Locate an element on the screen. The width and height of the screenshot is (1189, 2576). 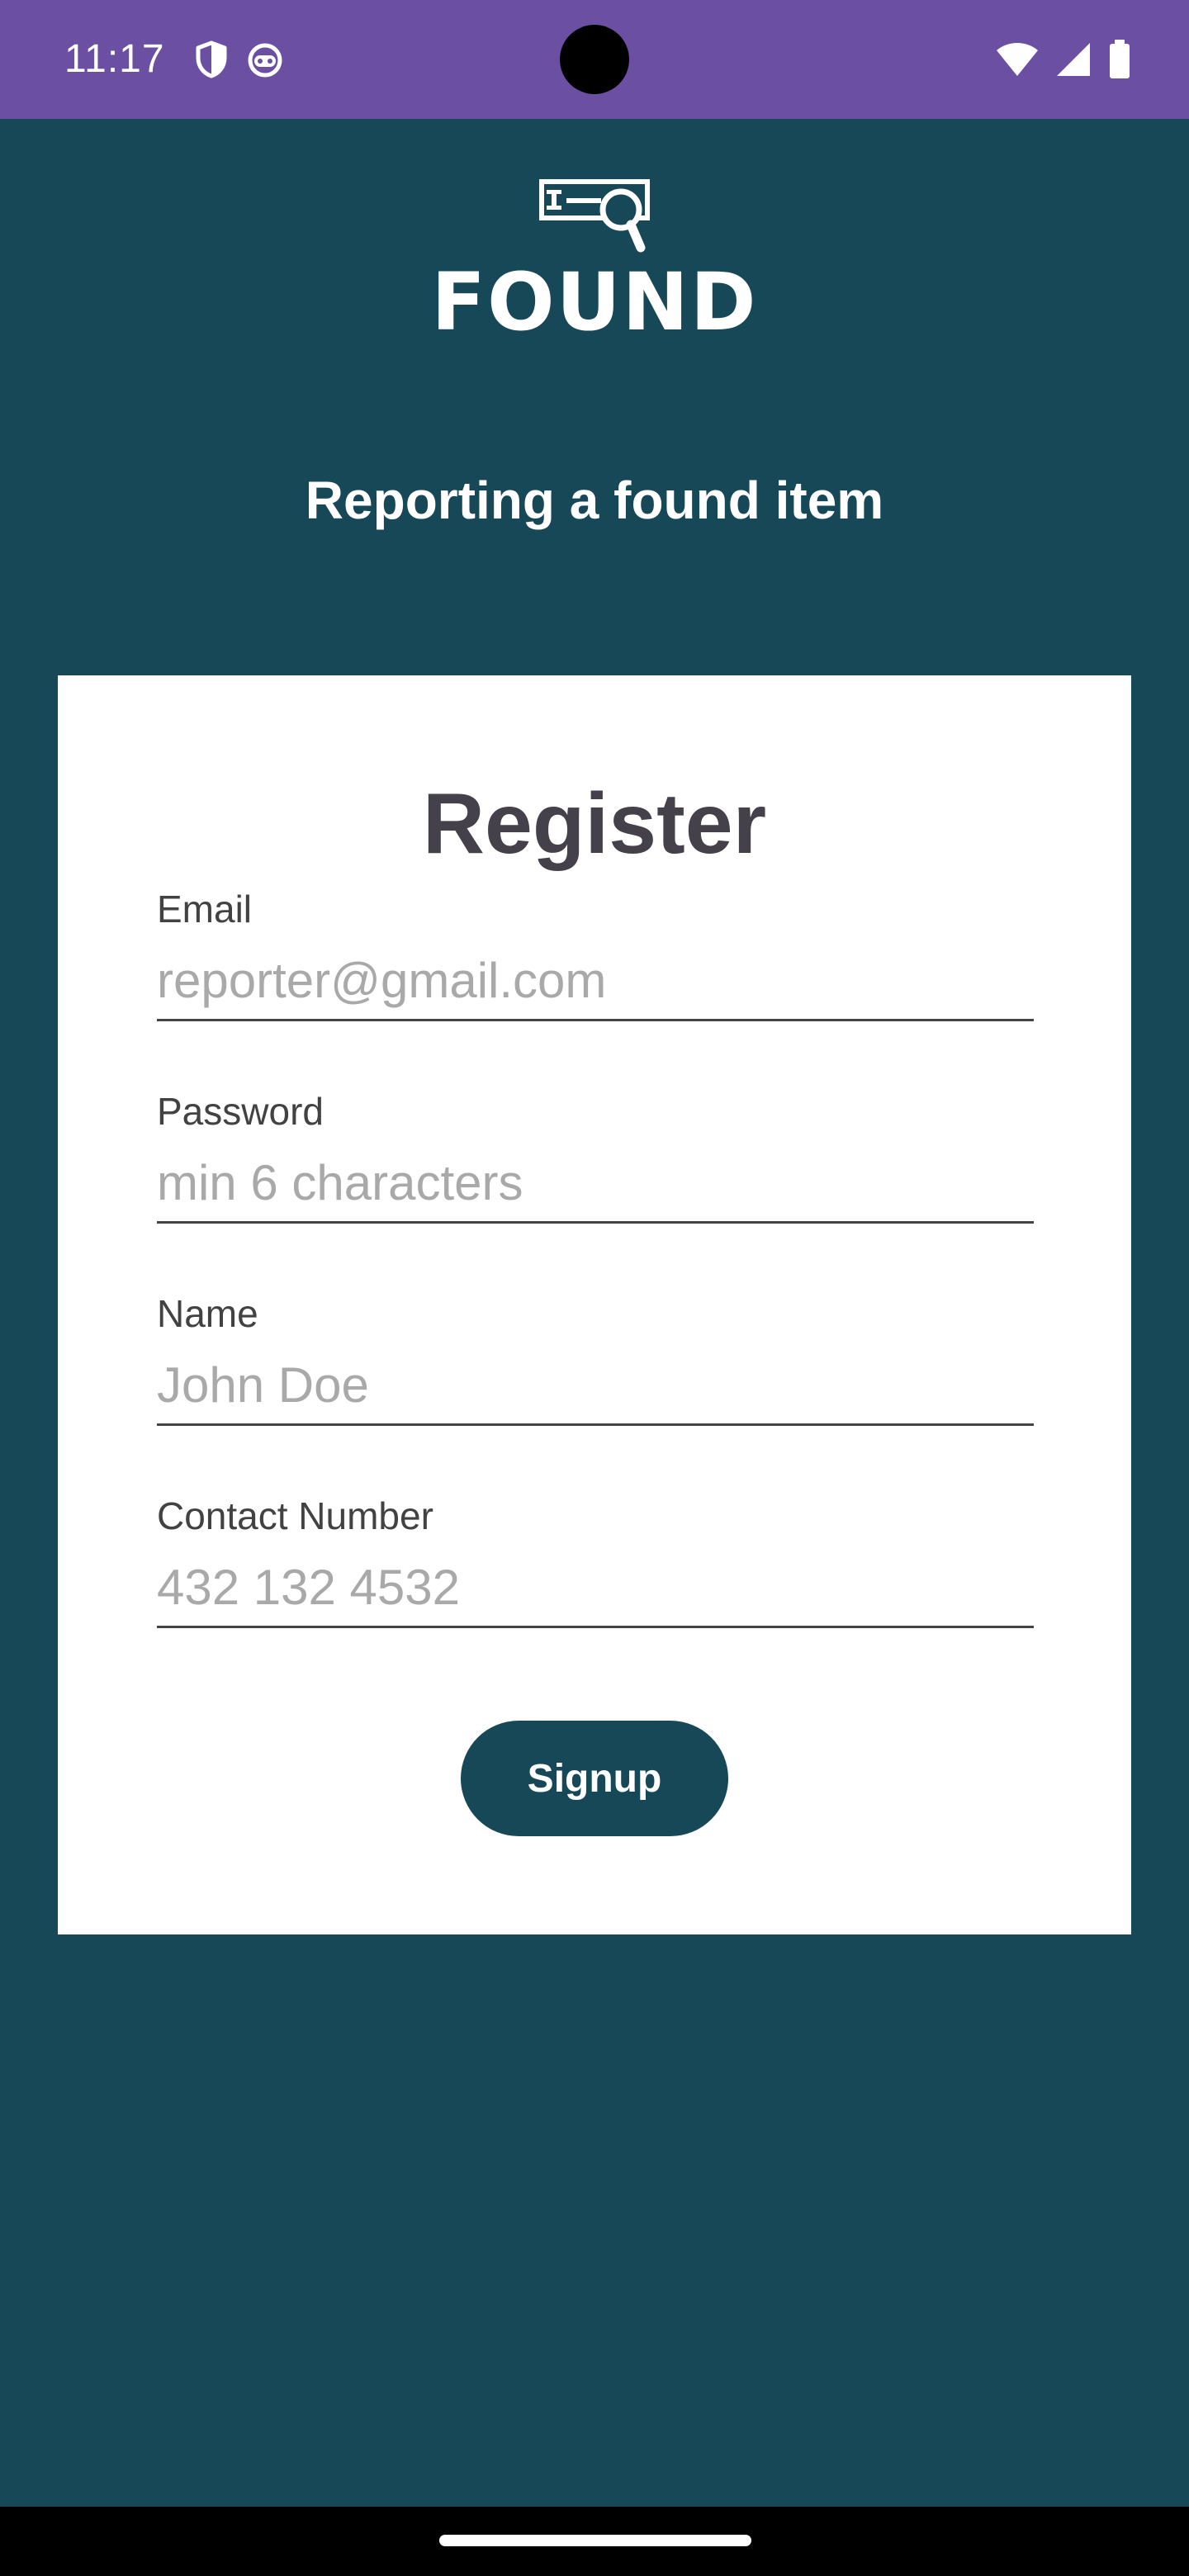
contact-number-input is located at coordinates (595, 1588).